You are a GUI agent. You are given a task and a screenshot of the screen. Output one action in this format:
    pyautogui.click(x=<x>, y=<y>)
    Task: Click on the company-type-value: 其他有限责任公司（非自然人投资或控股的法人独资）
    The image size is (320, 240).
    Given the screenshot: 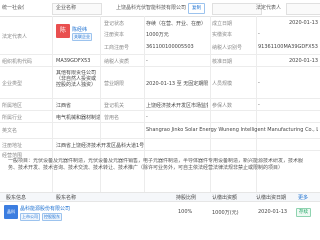 What is the action you would take?
    pyautogui.click(x=76, y=79)
    